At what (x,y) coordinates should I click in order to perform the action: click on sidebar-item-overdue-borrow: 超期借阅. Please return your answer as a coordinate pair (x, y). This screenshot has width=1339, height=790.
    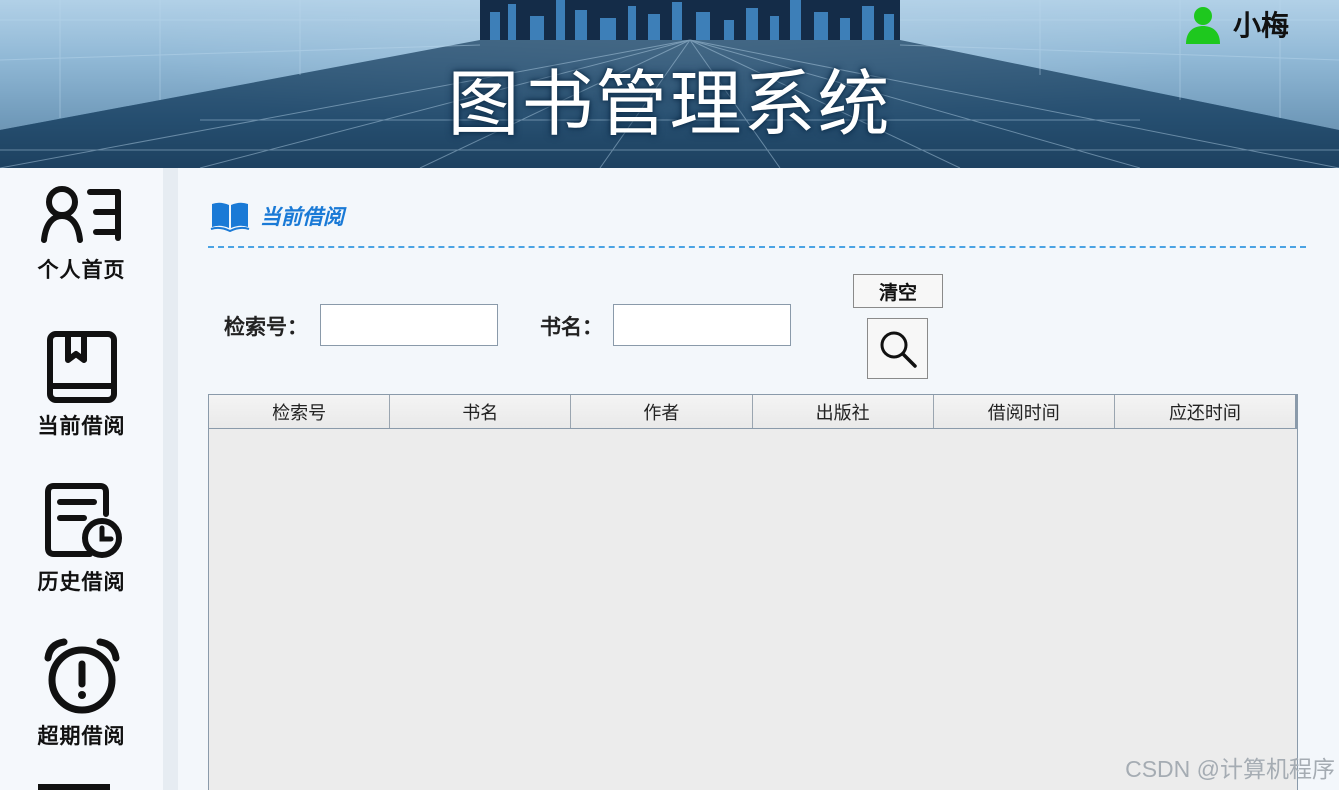
    Looking at the image, I should click on (81, 693).